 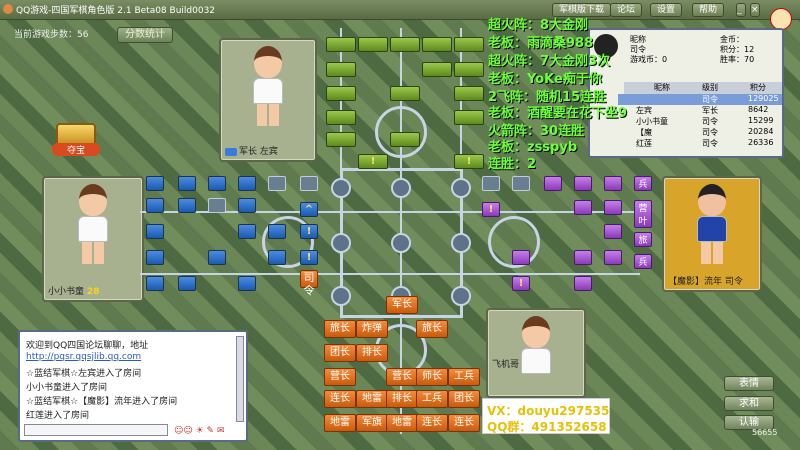 What do you see at coordinates (96, 430) in the screenshot?
I see `chat-input` at bounding box center [96, 430].